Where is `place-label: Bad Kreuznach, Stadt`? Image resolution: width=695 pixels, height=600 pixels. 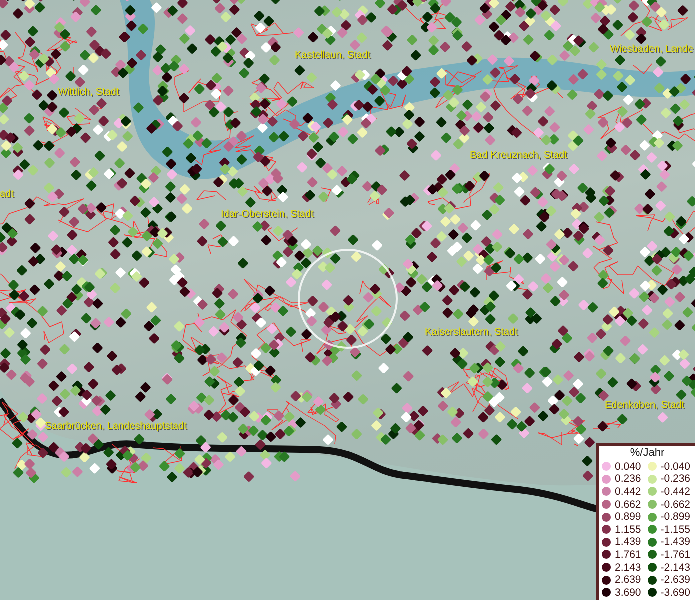 place-label: Bad Kreuznach, Stadt is located at coordinates (519, 156).